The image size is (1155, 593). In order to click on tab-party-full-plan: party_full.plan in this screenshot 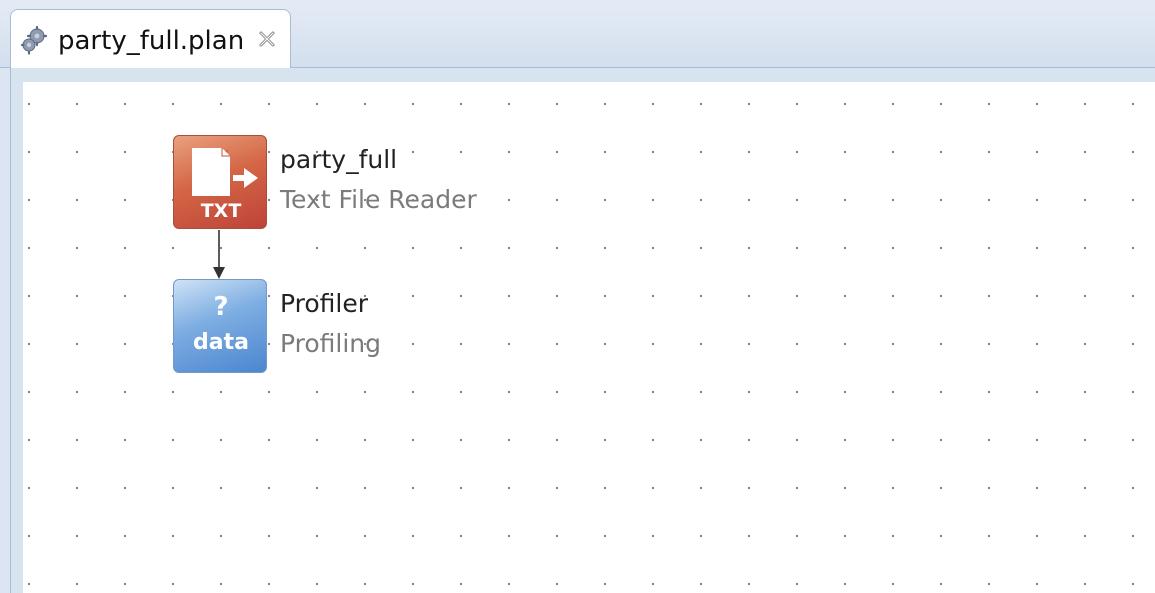, I will do `click(150, 39)`.